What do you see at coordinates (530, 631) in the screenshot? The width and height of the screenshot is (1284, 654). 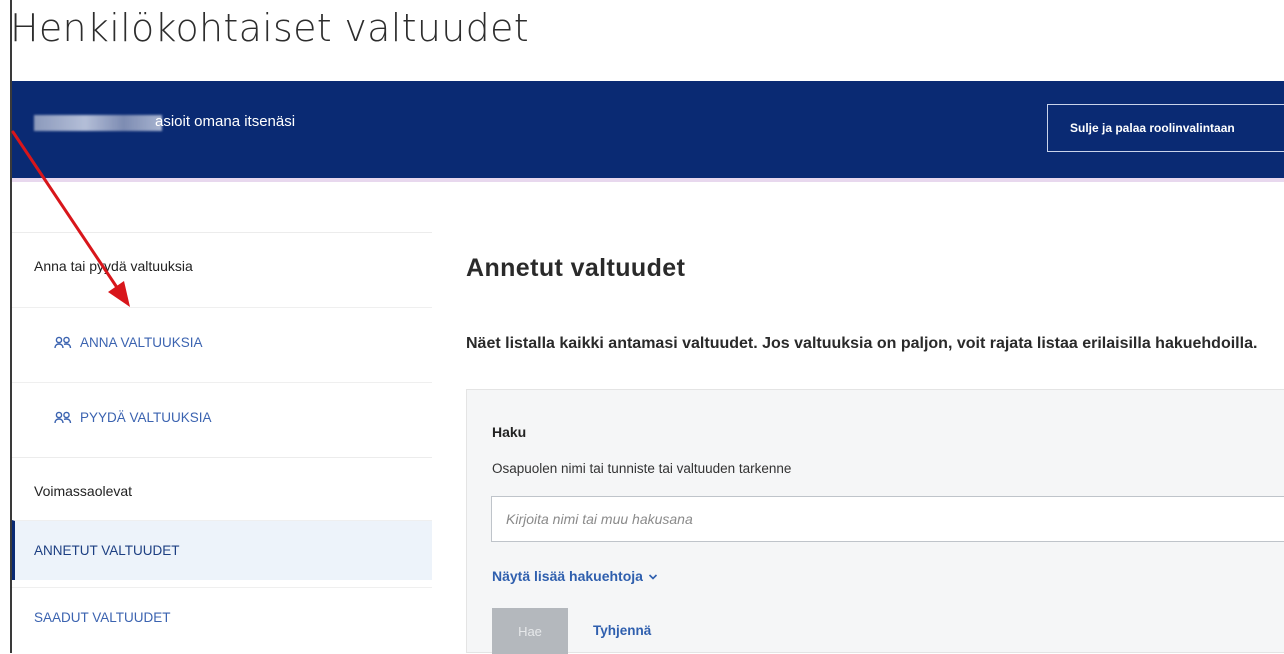 I see `search-button: Hae` at bounding box center [530, 631].